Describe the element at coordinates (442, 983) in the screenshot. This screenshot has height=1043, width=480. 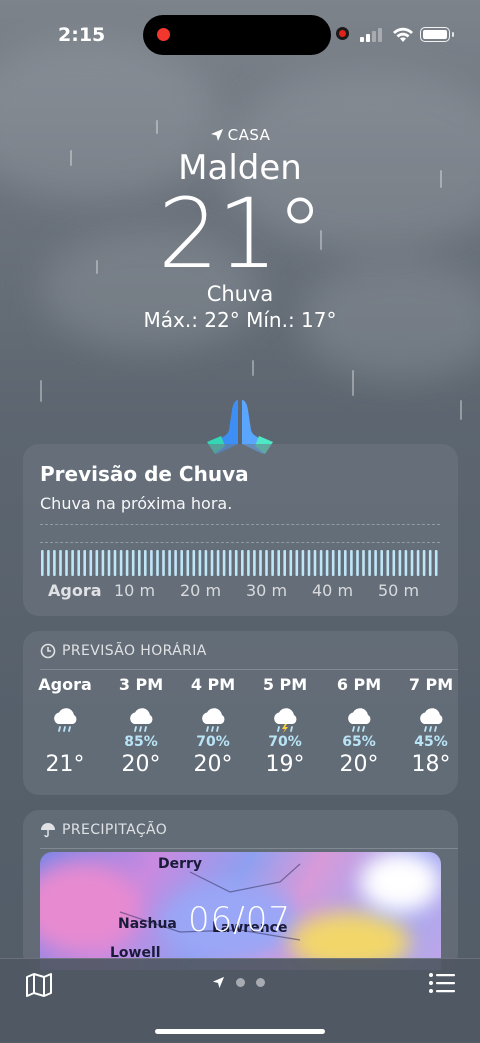
I see `list-icon` at that location.